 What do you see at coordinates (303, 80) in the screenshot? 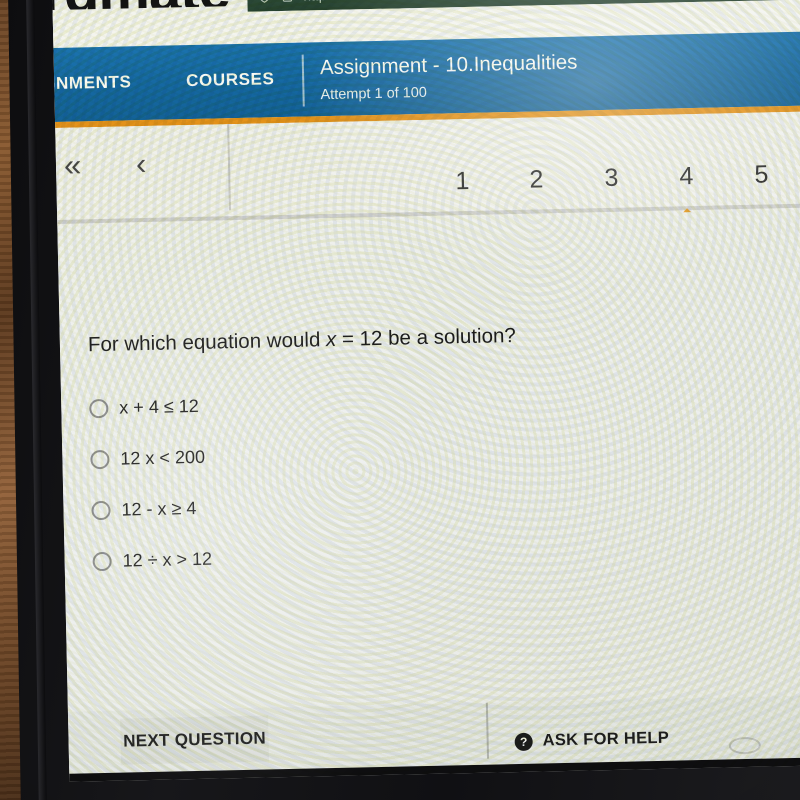
I see `header-divider` at bounding box center [303, 80].